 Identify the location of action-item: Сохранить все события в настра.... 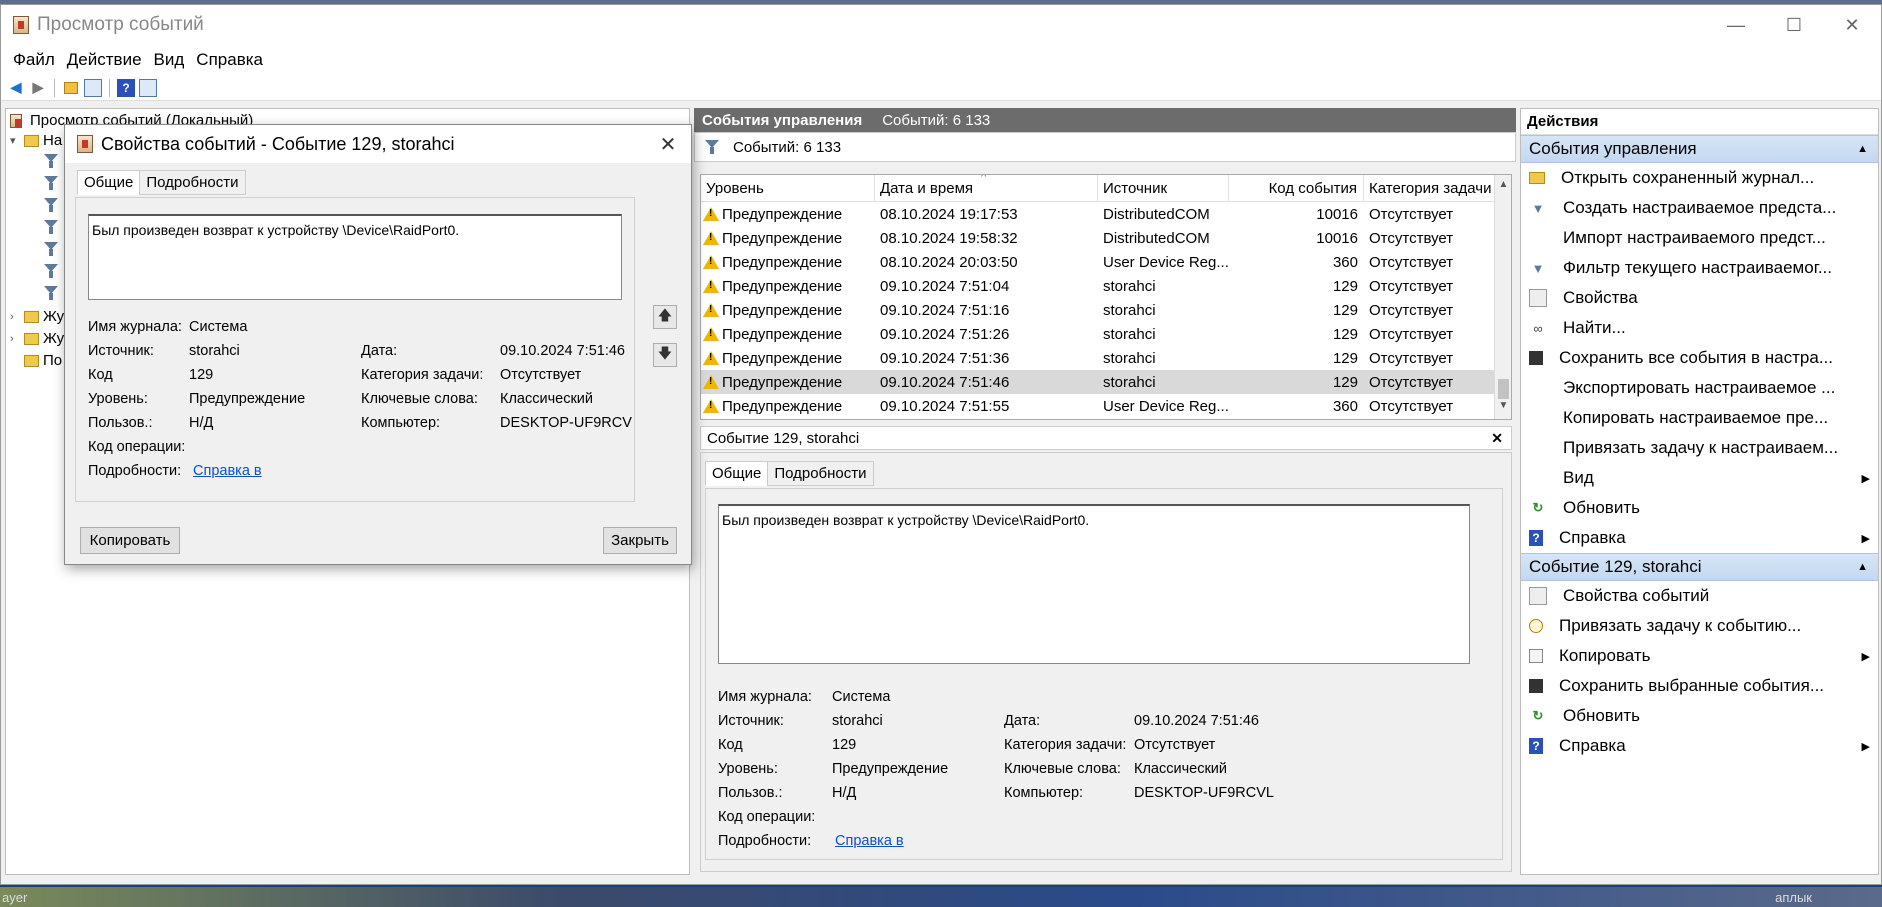
(1699, 358).